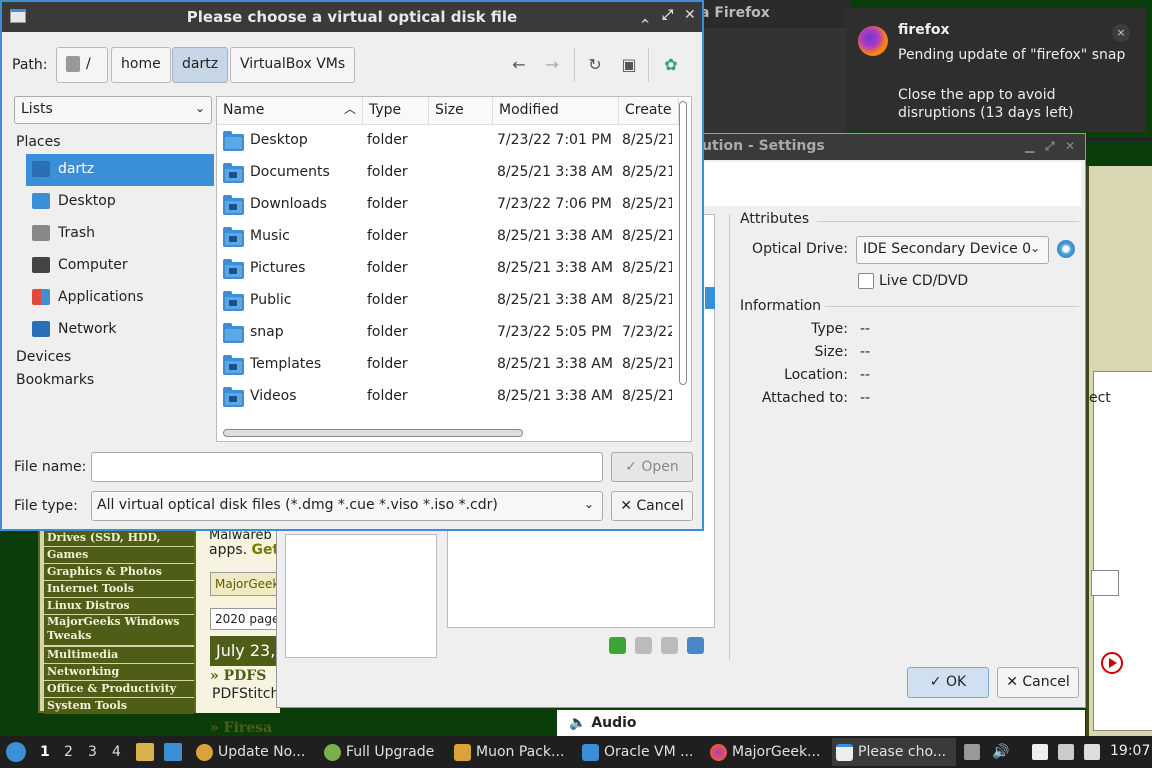 Image resolution: width=1152 pixels, height=768 pixels. Describe the element at coordinates (671, 65) in the screenshot. I see `settings-gear-icon: ✿` at that location.